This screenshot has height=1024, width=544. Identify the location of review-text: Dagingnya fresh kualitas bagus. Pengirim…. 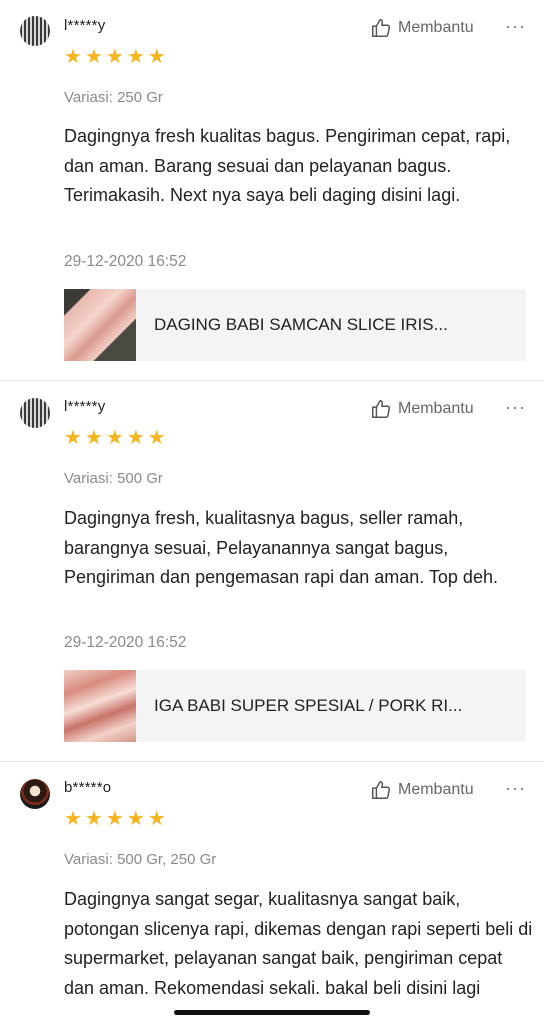
(287, 165).